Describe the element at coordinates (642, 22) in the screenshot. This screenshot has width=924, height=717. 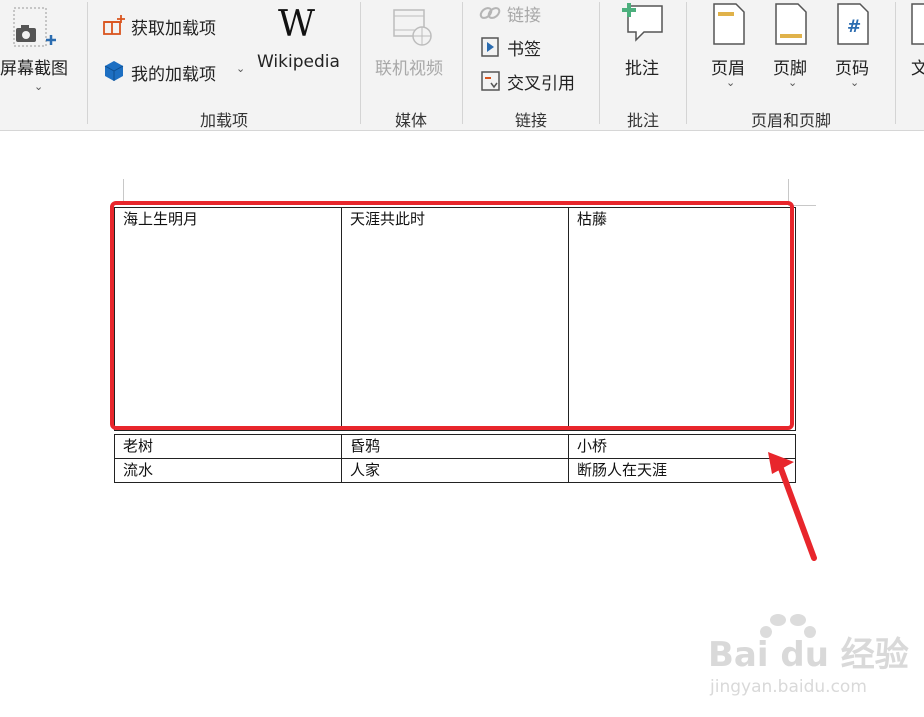
I see `new-comment-icon` at that location.